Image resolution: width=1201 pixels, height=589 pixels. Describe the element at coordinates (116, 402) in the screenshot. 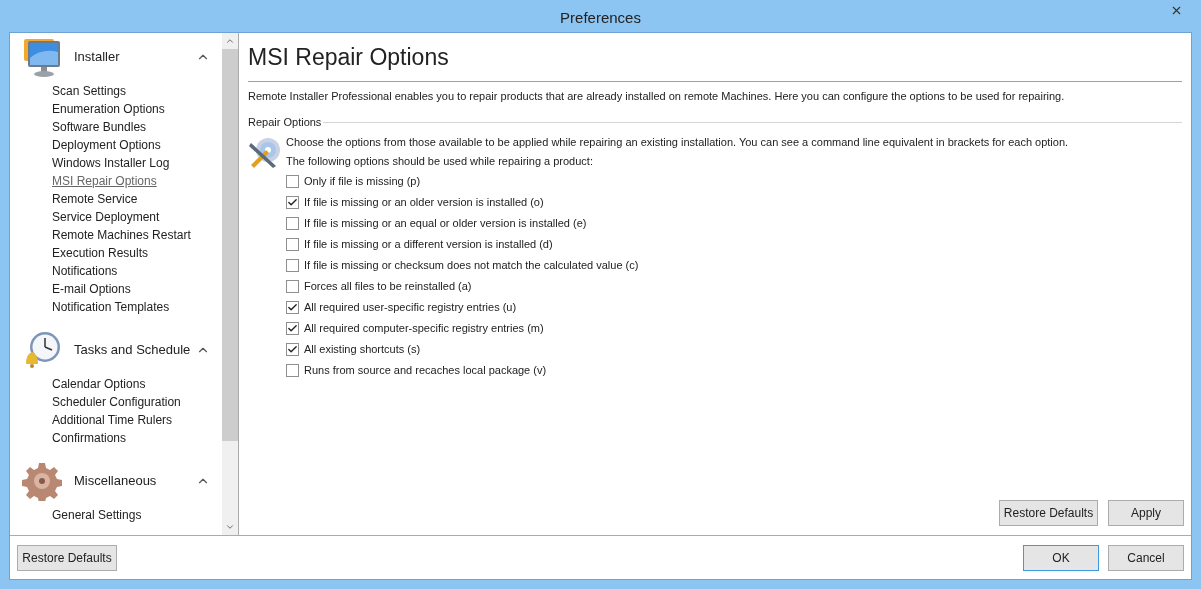

I see `sidebar-item: Scheduler Configuration` at that location.